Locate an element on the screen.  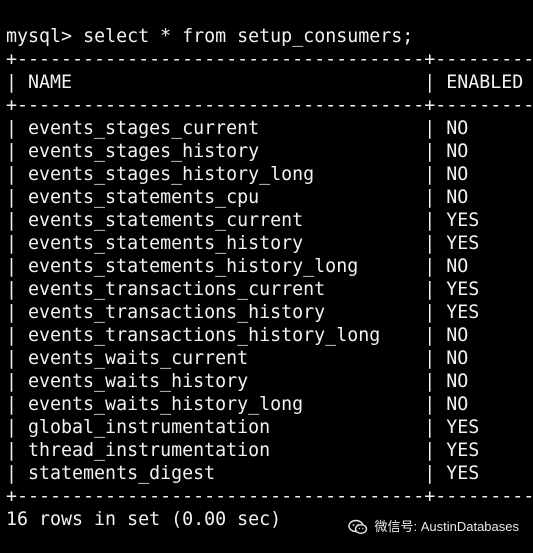
cell-name: statements_digest is located at coordinates (122, 473).